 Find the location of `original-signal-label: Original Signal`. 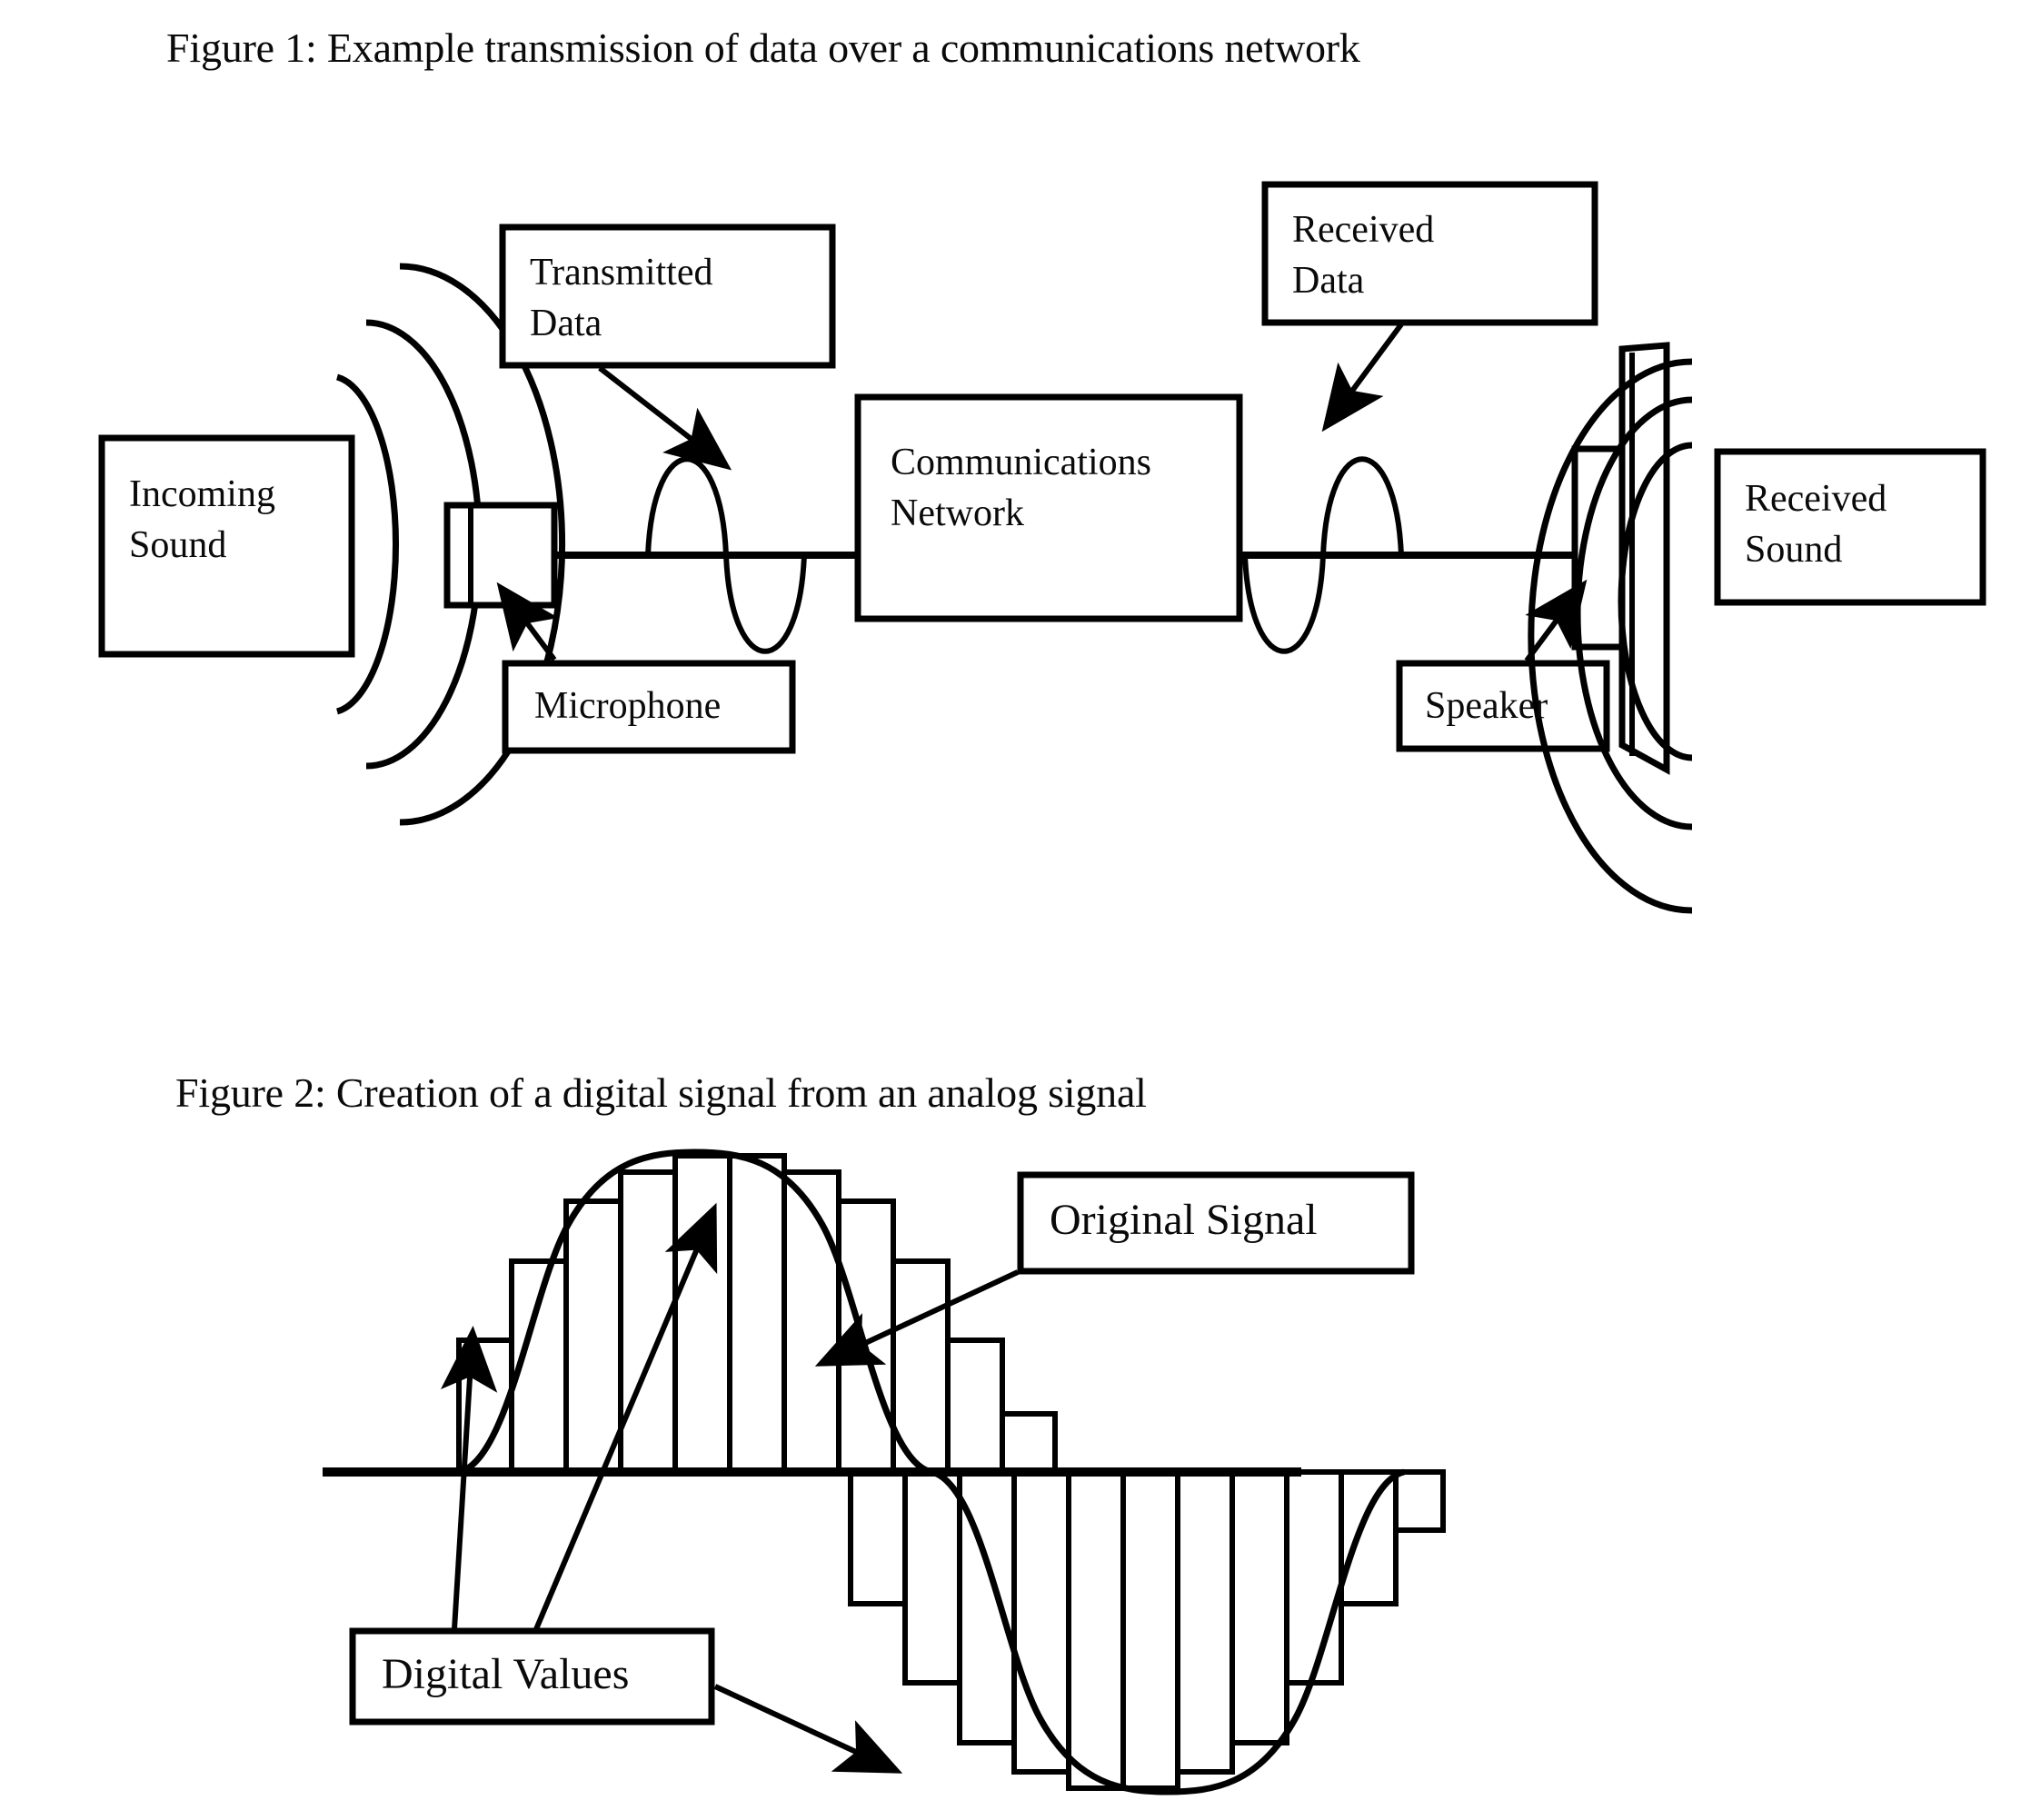

original-signal-label: Original Signal is located at coordinates (1184, 1220).